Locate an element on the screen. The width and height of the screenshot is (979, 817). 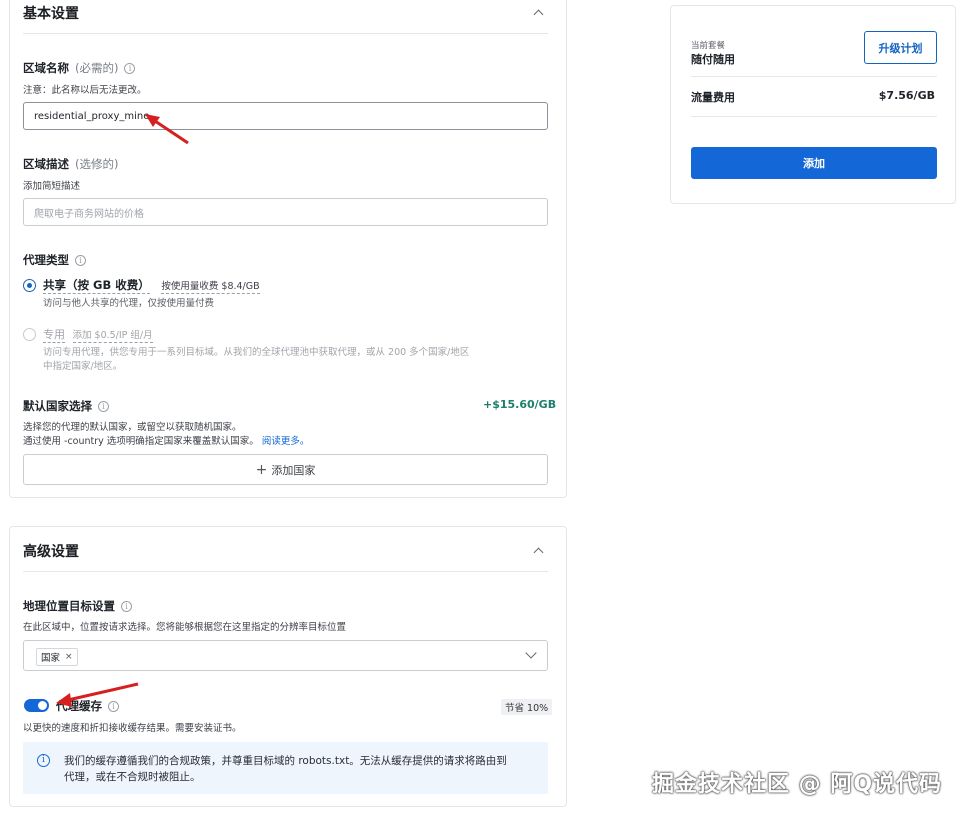
country-chip-label: 国家 is located at coordinates (51, 658).